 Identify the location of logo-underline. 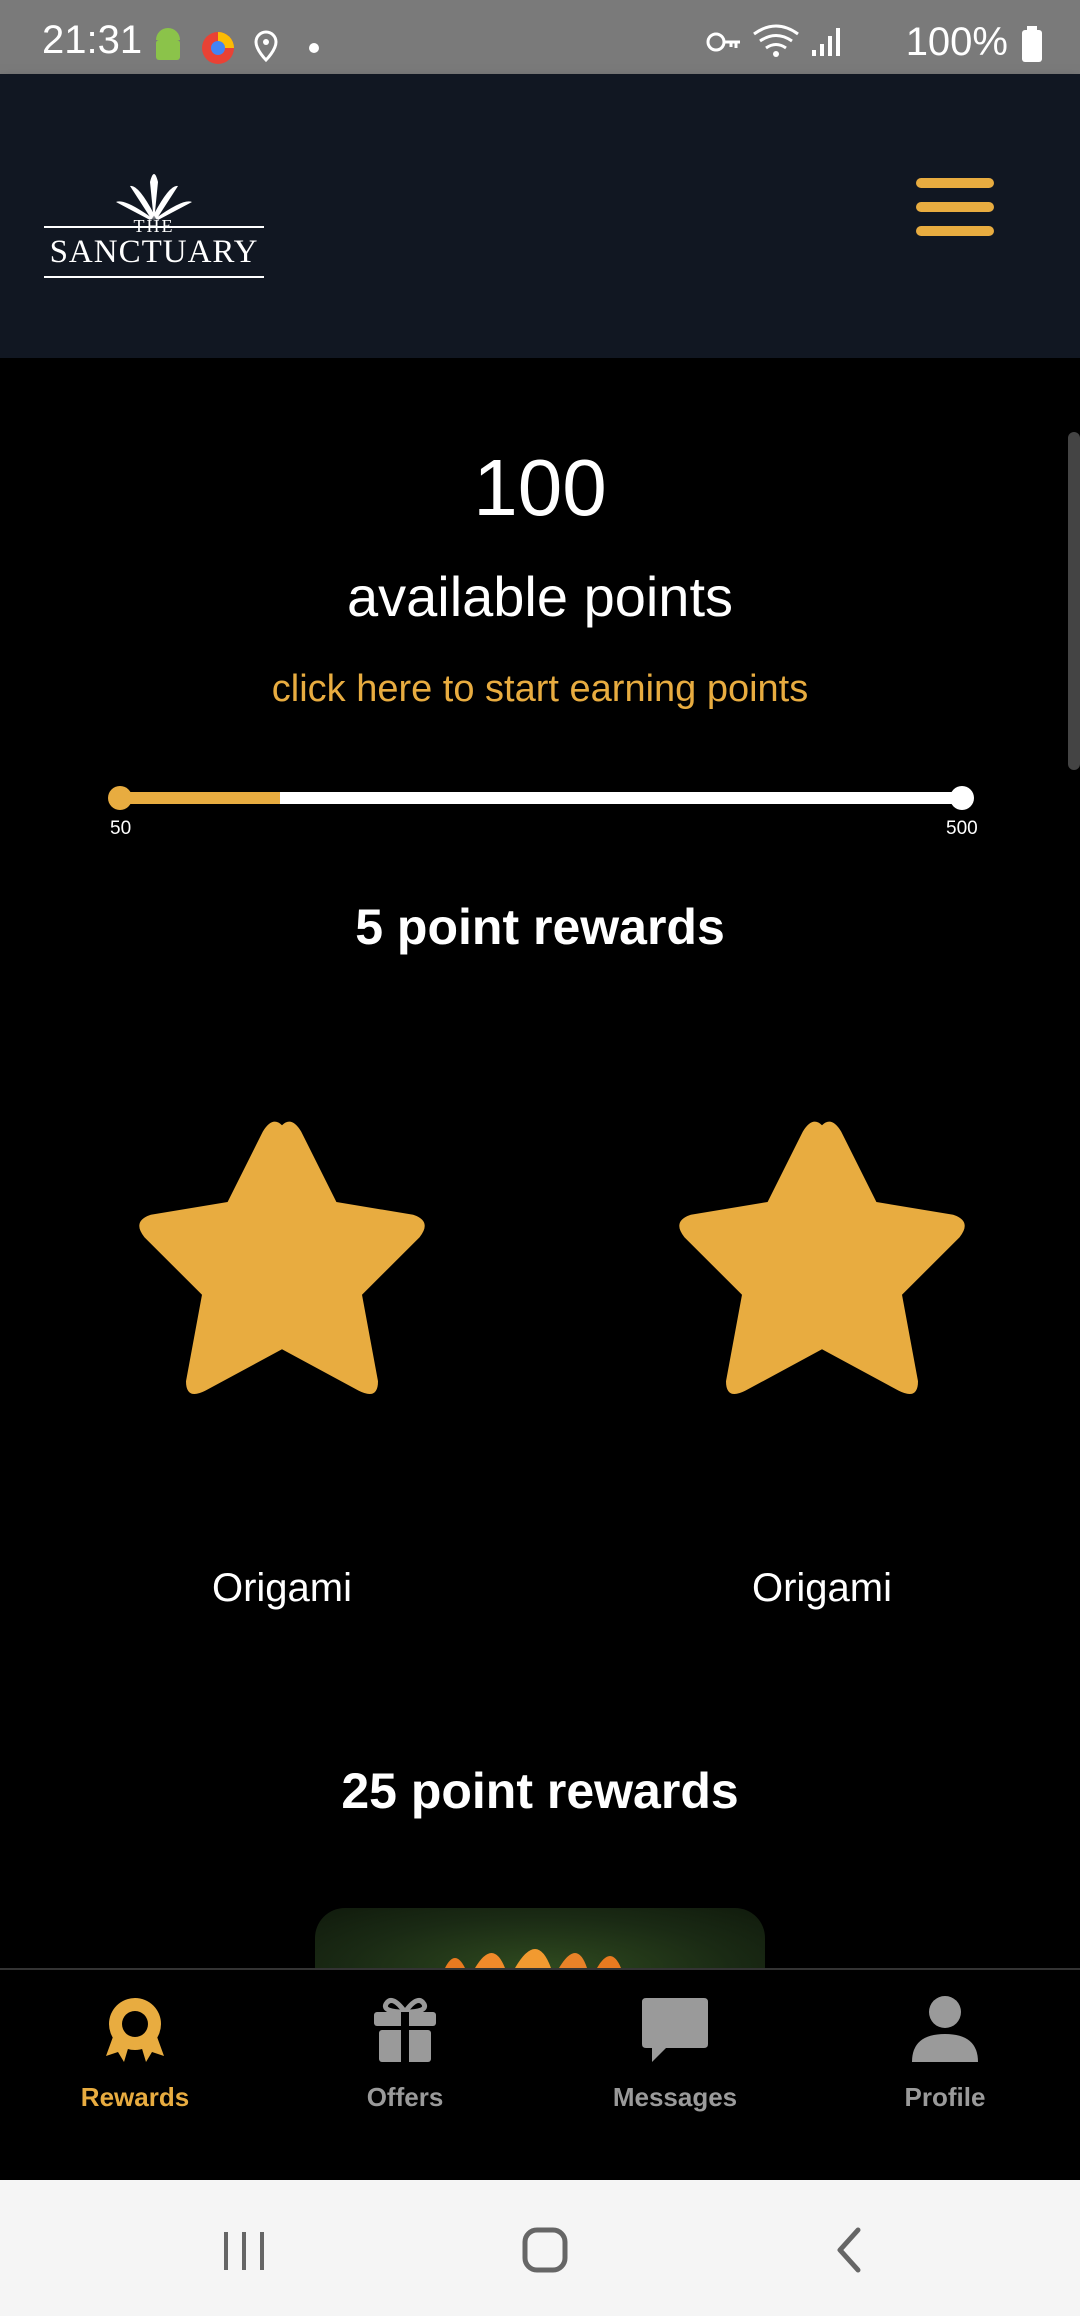
(154, 277).